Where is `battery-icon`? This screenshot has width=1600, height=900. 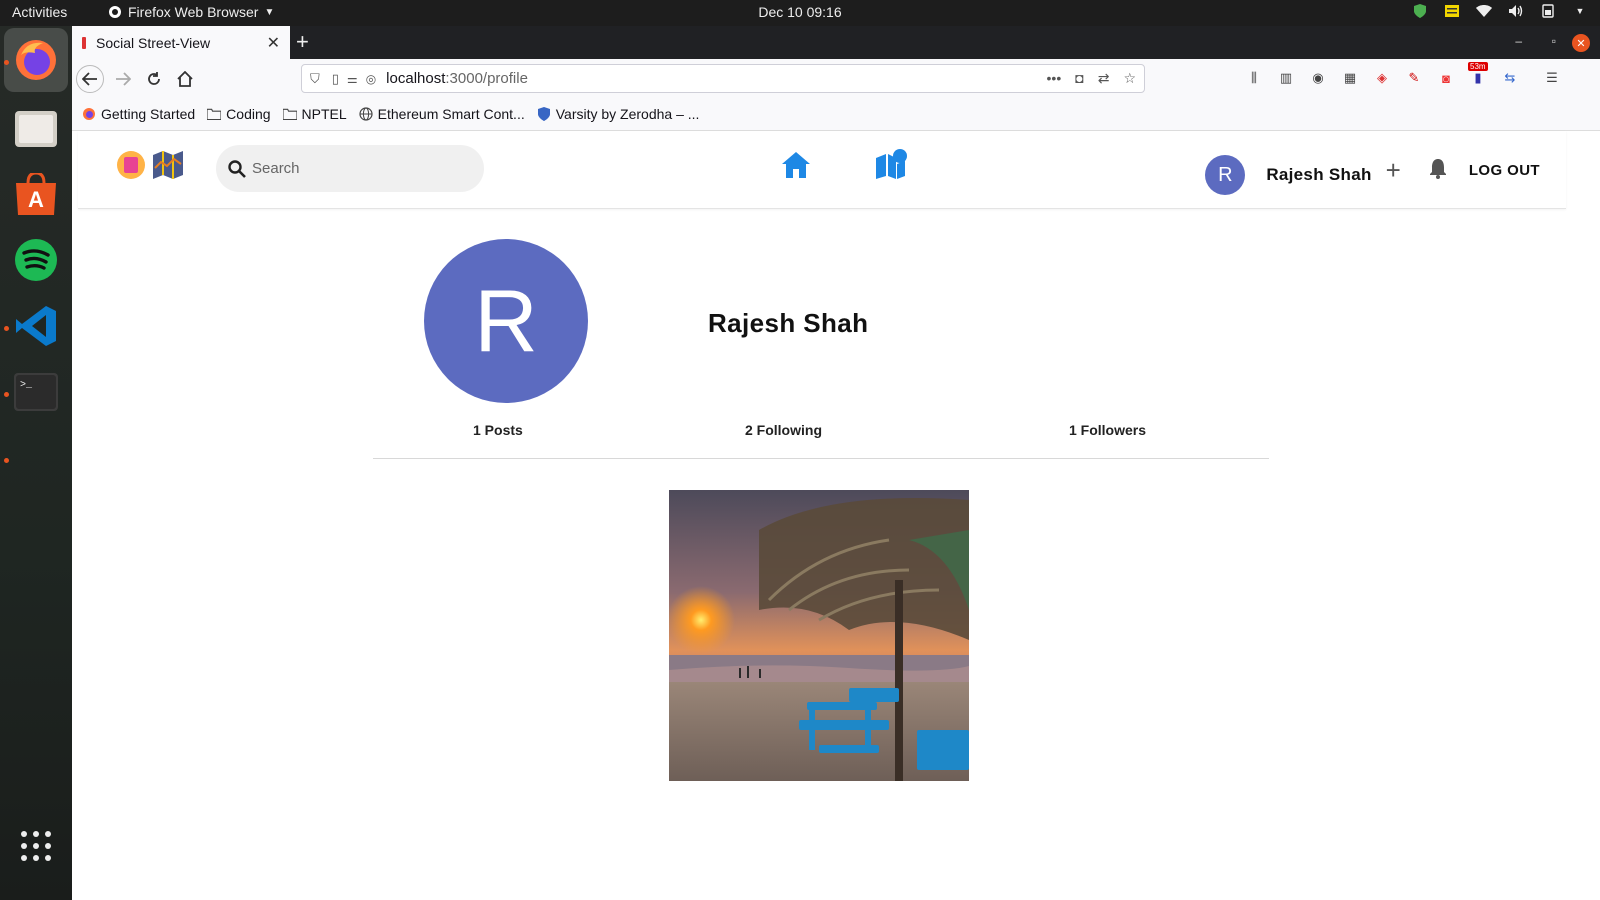
battery-icon is located at coordinates (1548, 11).